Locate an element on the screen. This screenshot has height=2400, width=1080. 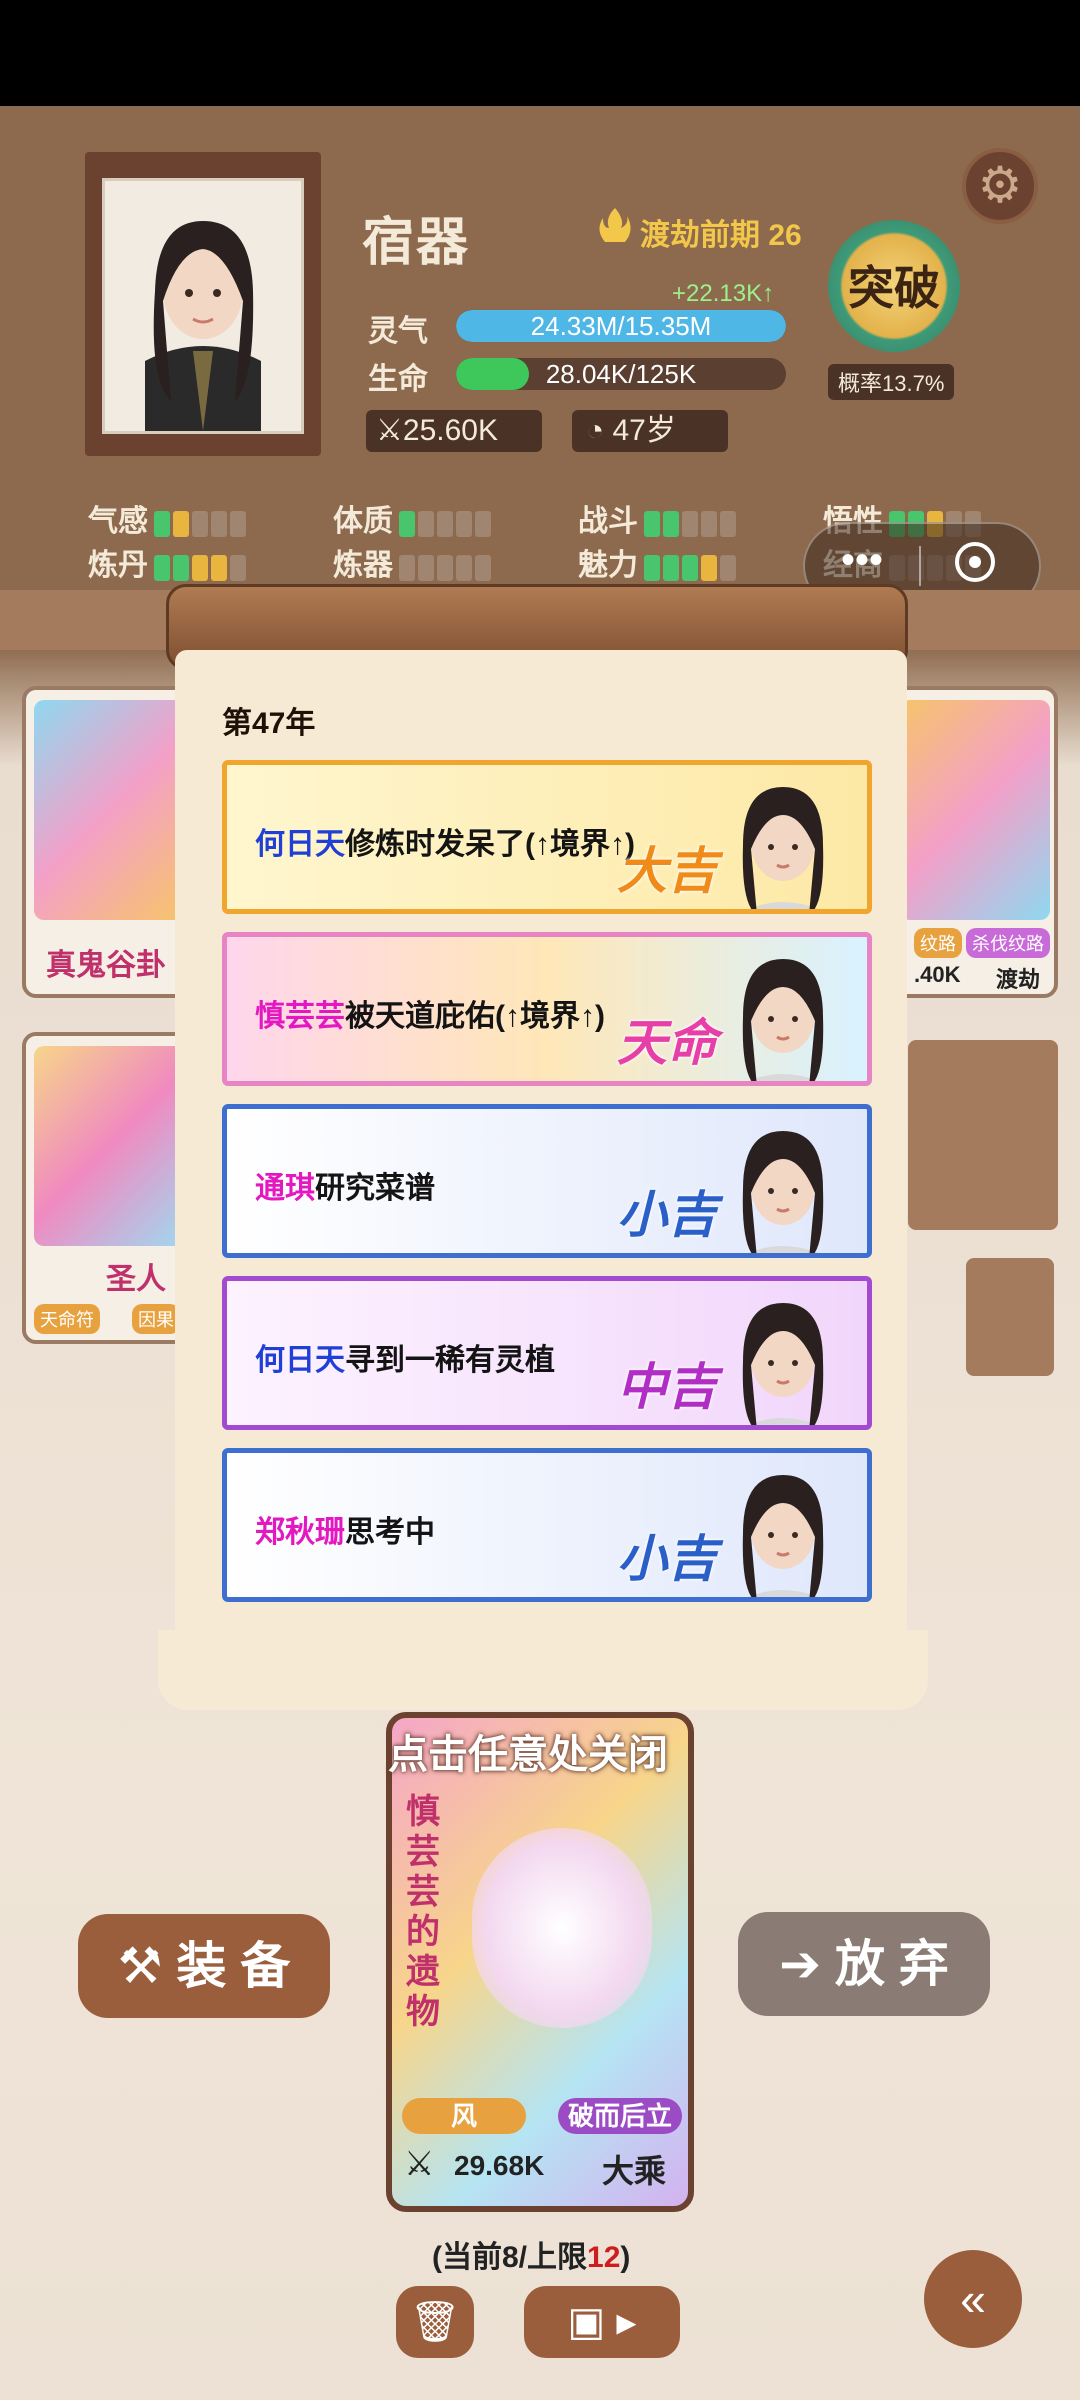
event-character-name: 郑秋珊 is located at coordinates (300, 1532).